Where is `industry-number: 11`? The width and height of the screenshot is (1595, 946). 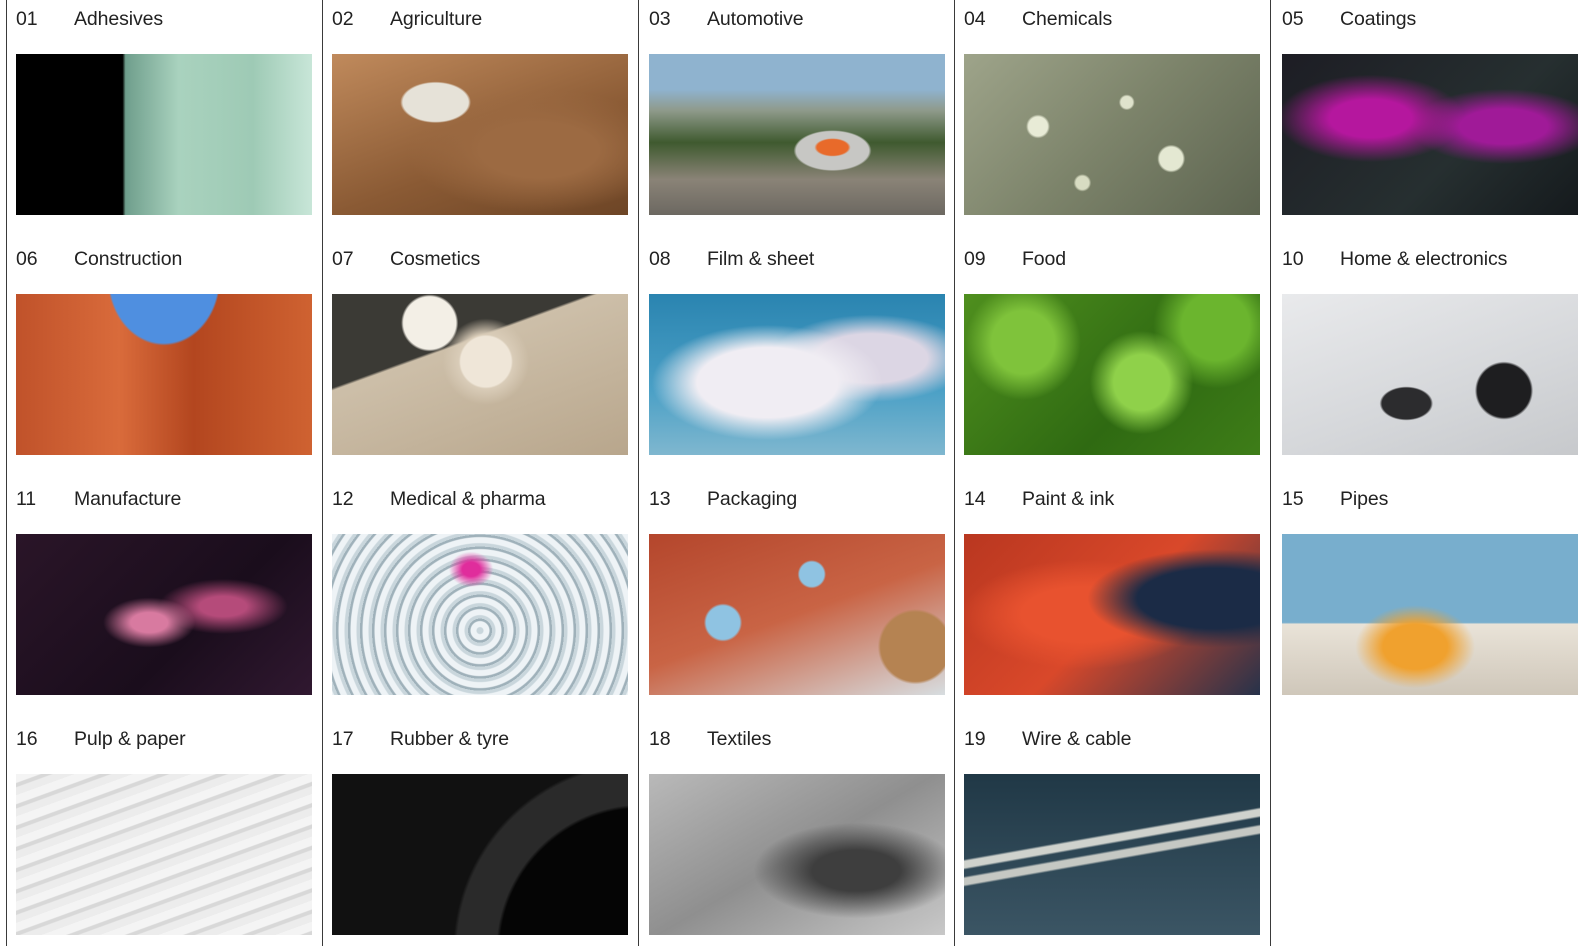 industry-number: 11 is located at coordinates (26, 499).